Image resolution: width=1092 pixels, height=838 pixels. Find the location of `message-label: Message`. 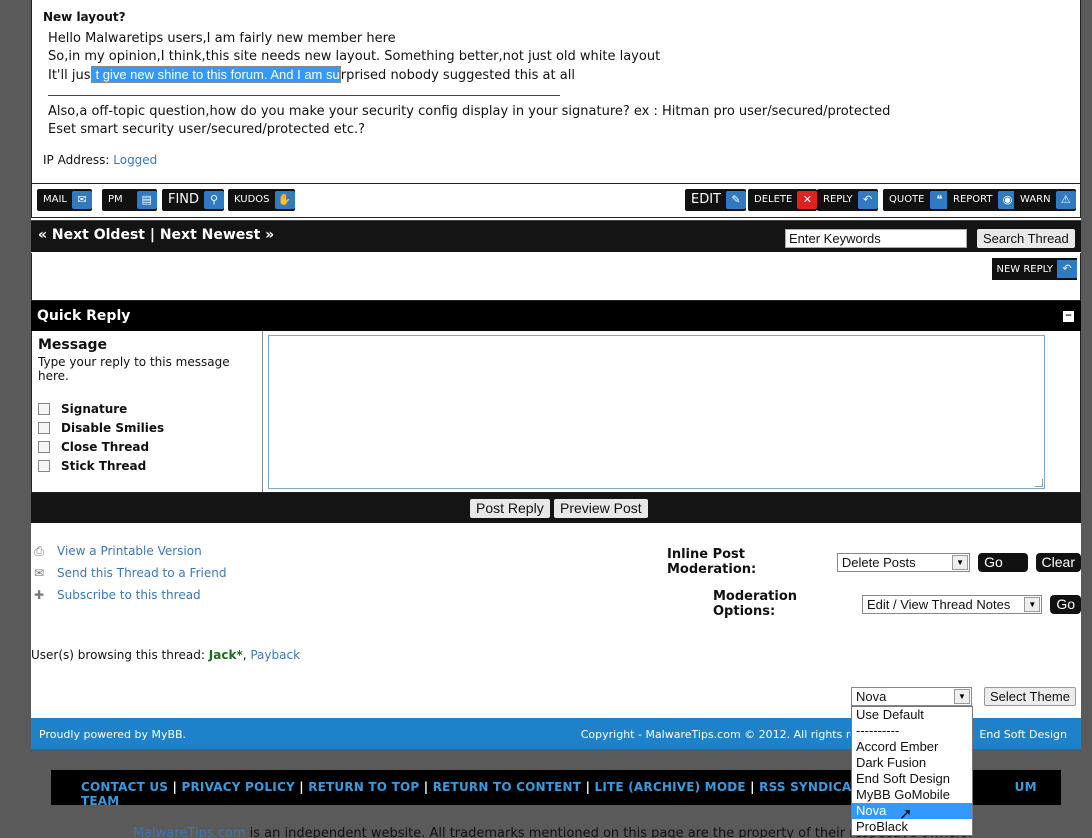

message-label: Message is located at coordinates (73, 345).